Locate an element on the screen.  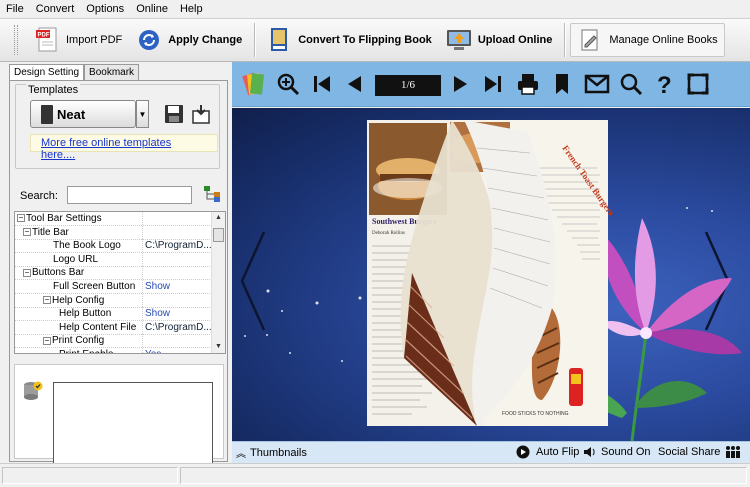
tree-expand-icon is located at coordinates (212, 194).